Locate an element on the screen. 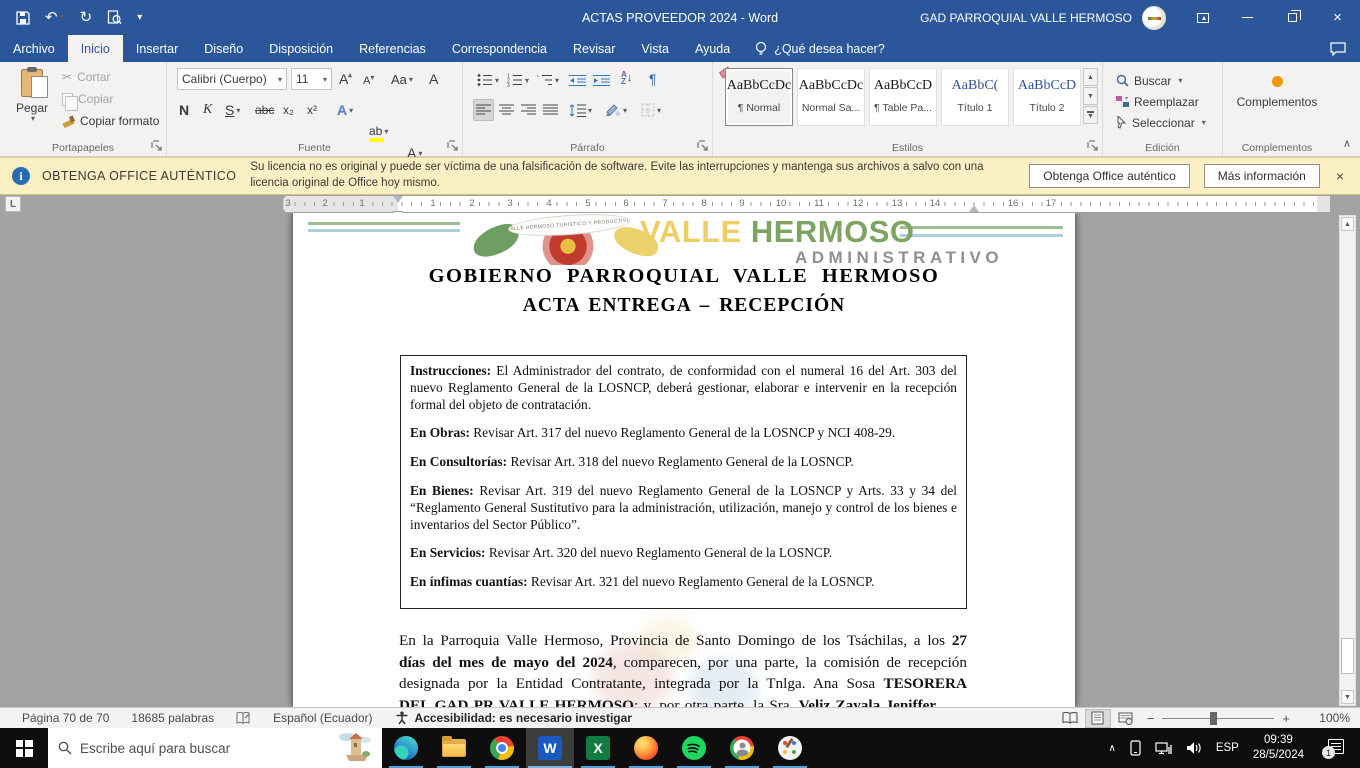 The image size is (1360, 768). format-painter-button: Copiar formato is located at coordinates (110, 121).